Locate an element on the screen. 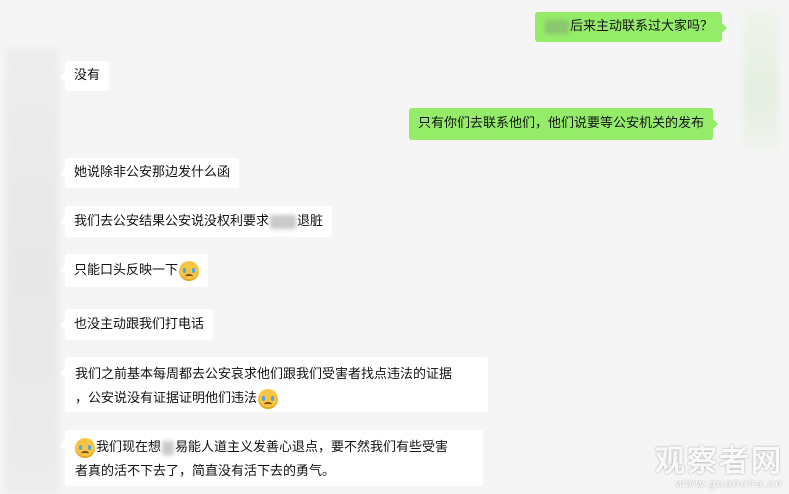  message-text: 易能人道主义发善心退点，要不然我们有些受害 is located at coordinates (312, 447).